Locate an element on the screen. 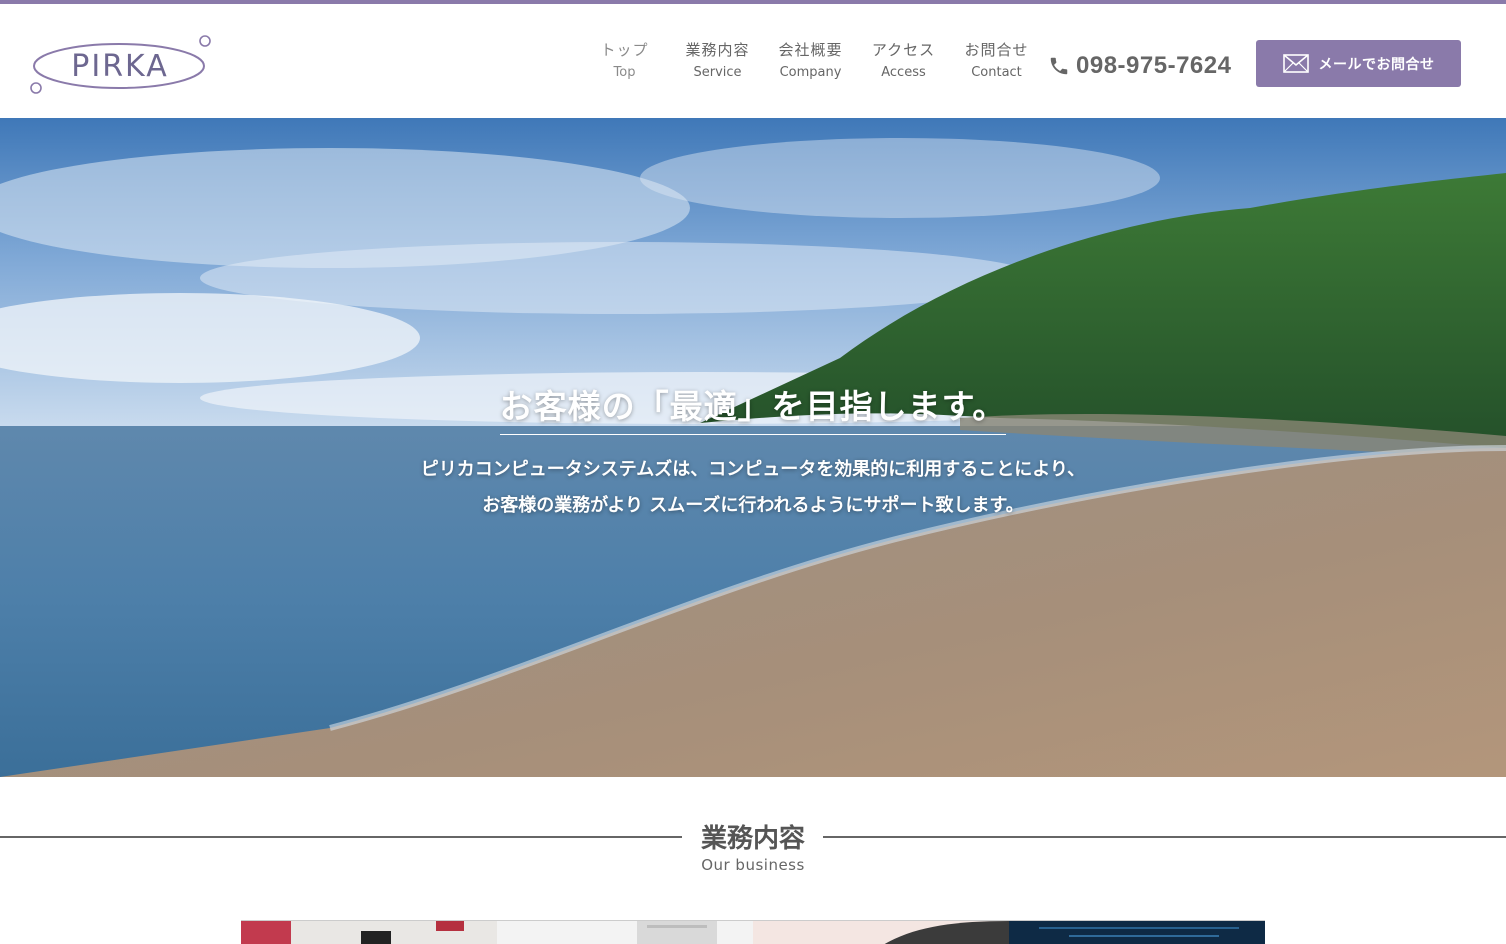  nav-label-en: Access is located at coordinates (903, 72).